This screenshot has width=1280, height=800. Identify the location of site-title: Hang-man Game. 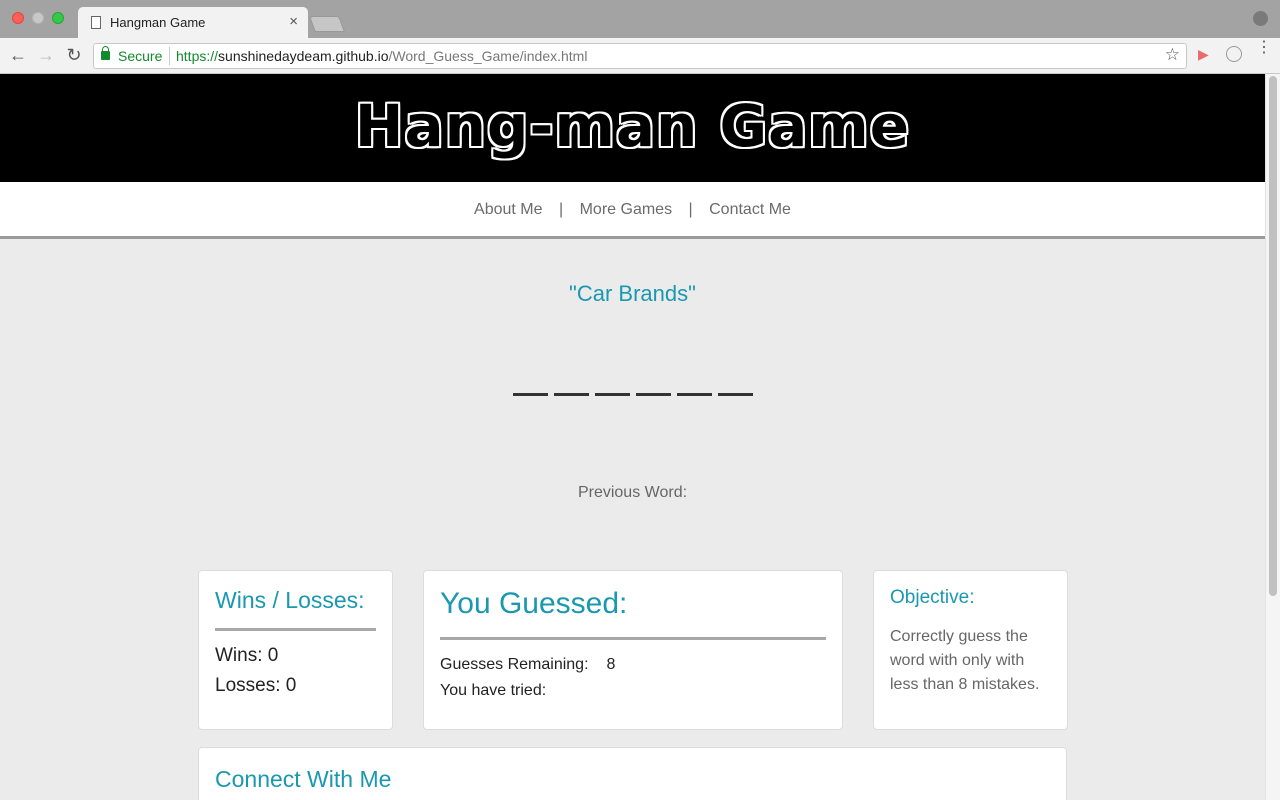
(632, 126).